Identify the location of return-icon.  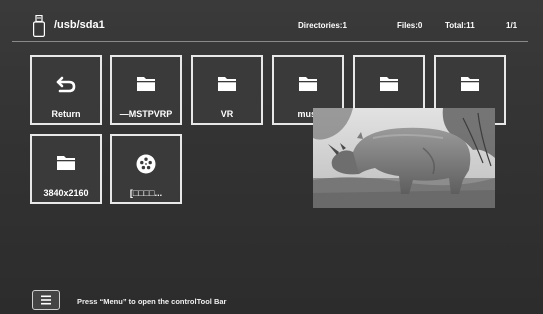
(66, 84).